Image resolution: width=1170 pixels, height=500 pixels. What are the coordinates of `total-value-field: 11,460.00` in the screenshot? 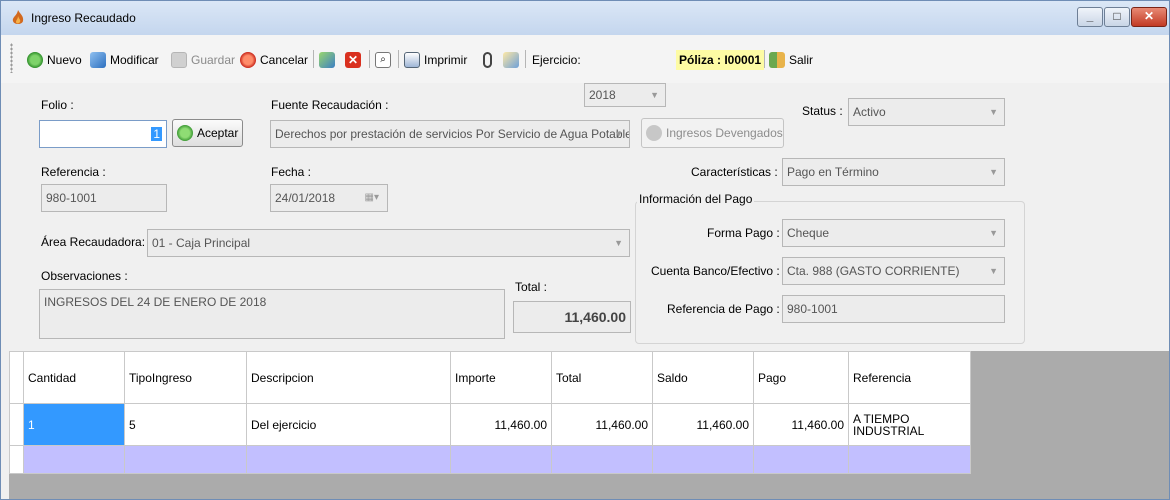 It's located at (572, 317).